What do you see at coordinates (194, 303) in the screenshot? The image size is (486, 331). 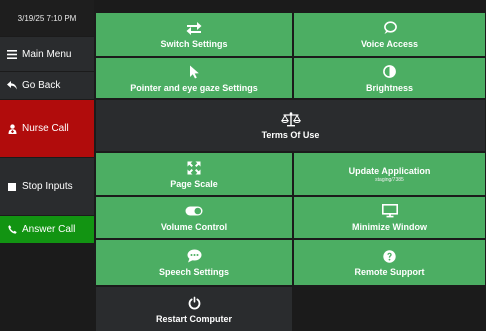 I see `power-icon` at bounding box center [194, 303].